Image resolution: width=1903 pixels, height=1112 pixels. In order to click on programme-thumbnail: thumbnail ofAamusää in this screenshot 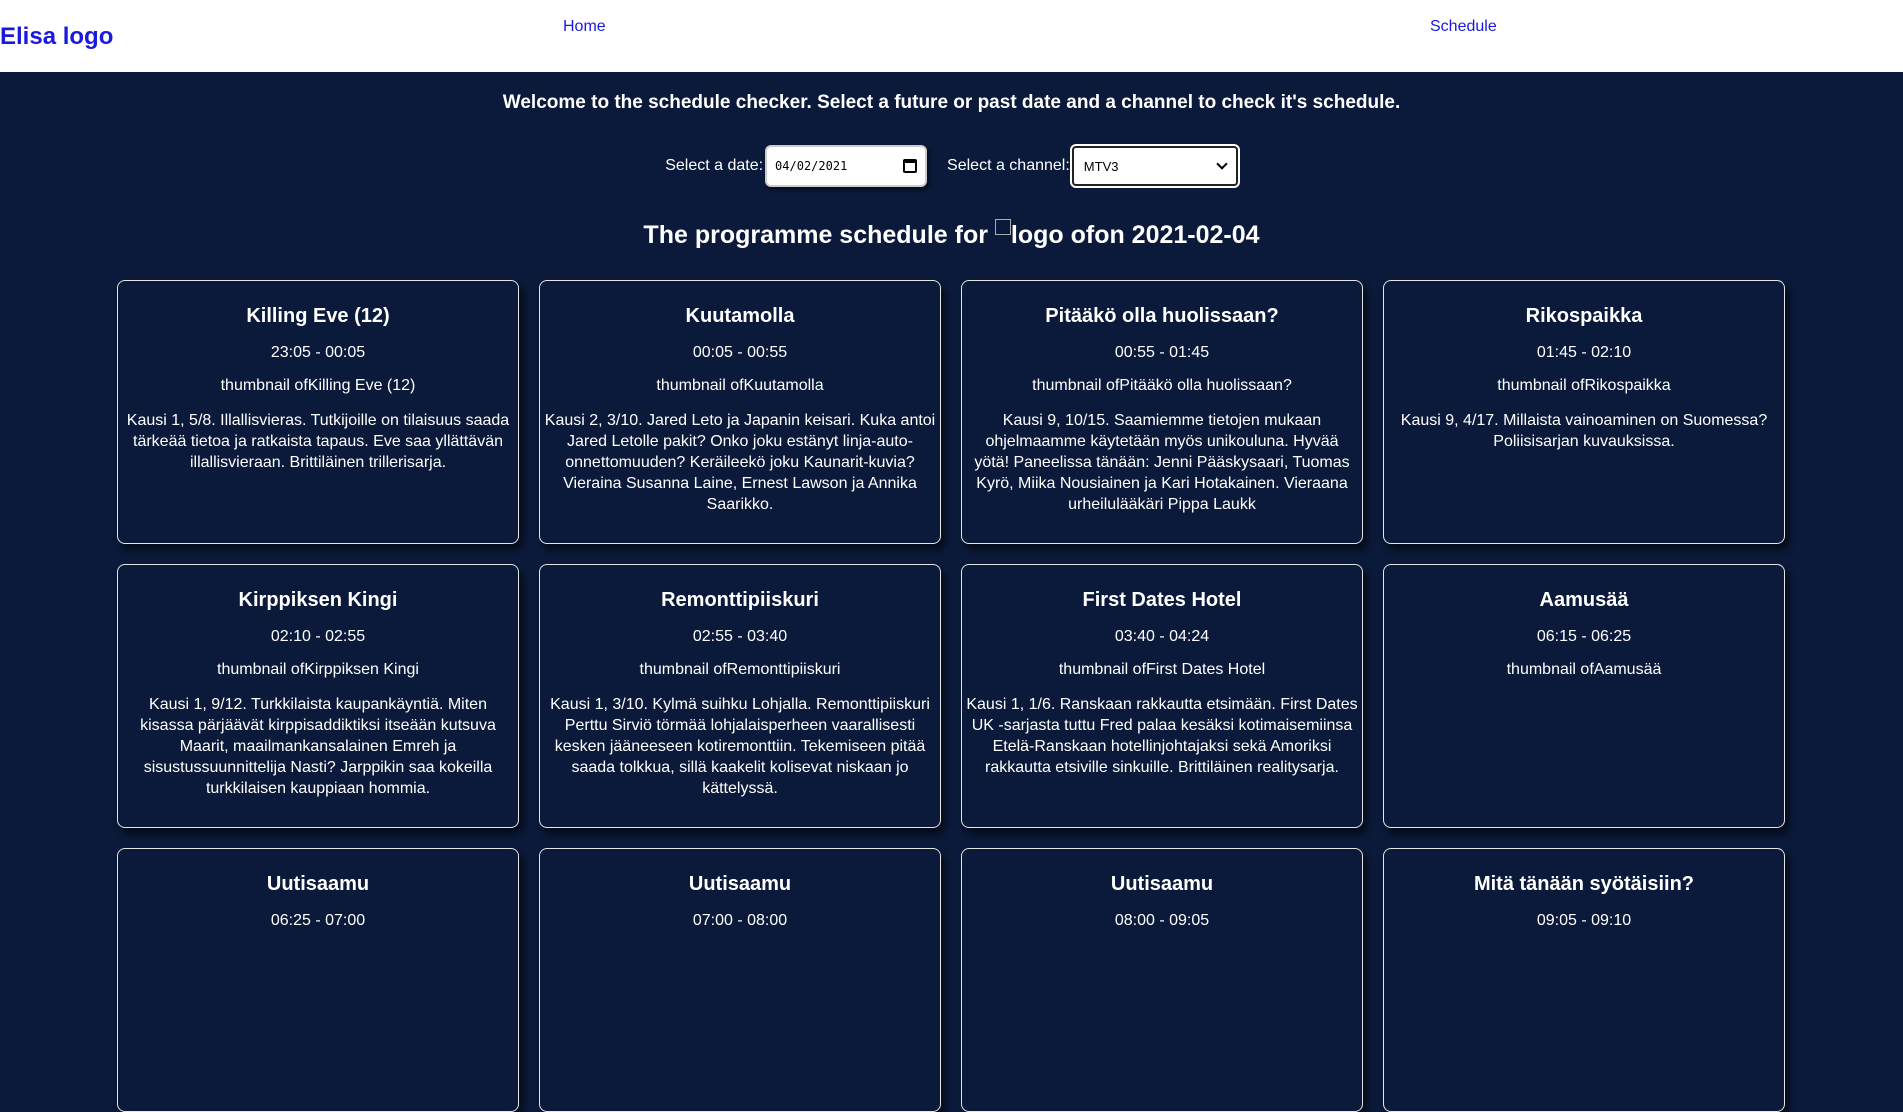, I will do `click(1584, 669)`.